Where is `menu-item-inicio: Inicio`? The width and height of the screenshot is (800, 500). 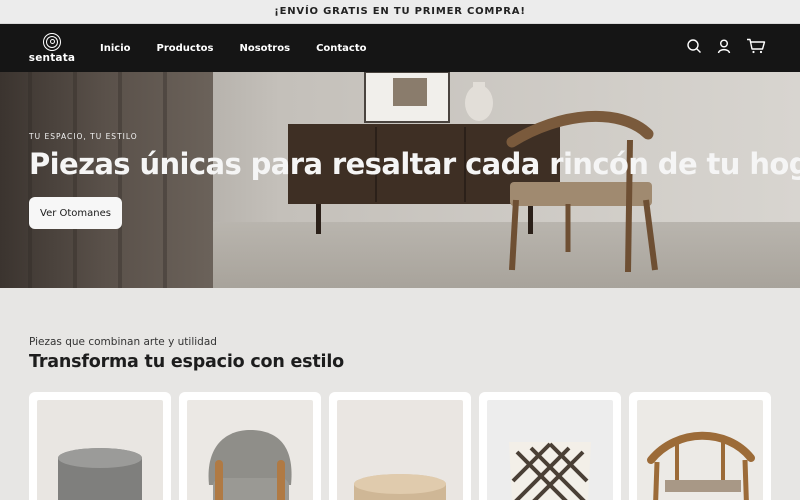
menu-item-inicio: Inicio is located at coordinates (115, 48).